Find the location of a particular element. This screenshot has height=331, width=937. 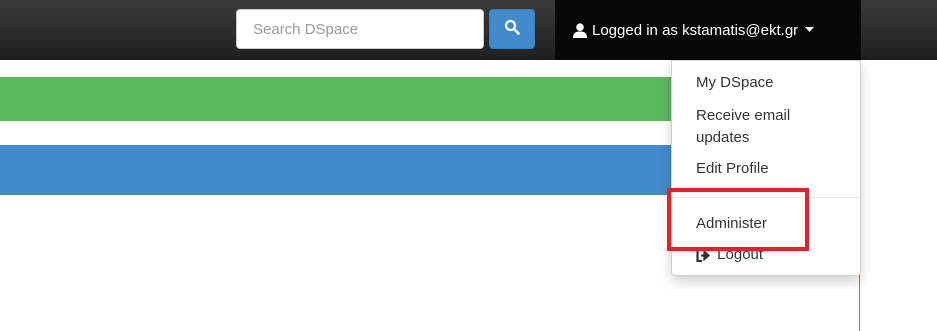

menu-item-edit-profile: Edit Profile is located at coordinates (766, 169).